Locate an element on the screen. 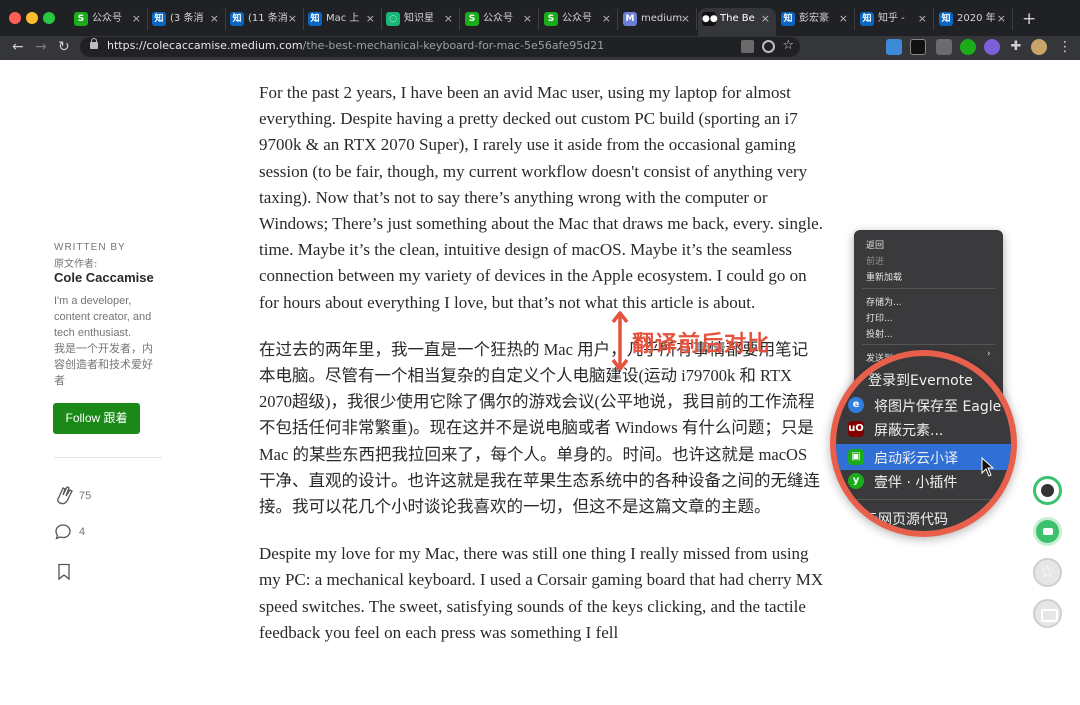 The image size is (1080, 705). menu-item-eagle: 将图片保存至 Eagle is located at coordinates (937, 406).